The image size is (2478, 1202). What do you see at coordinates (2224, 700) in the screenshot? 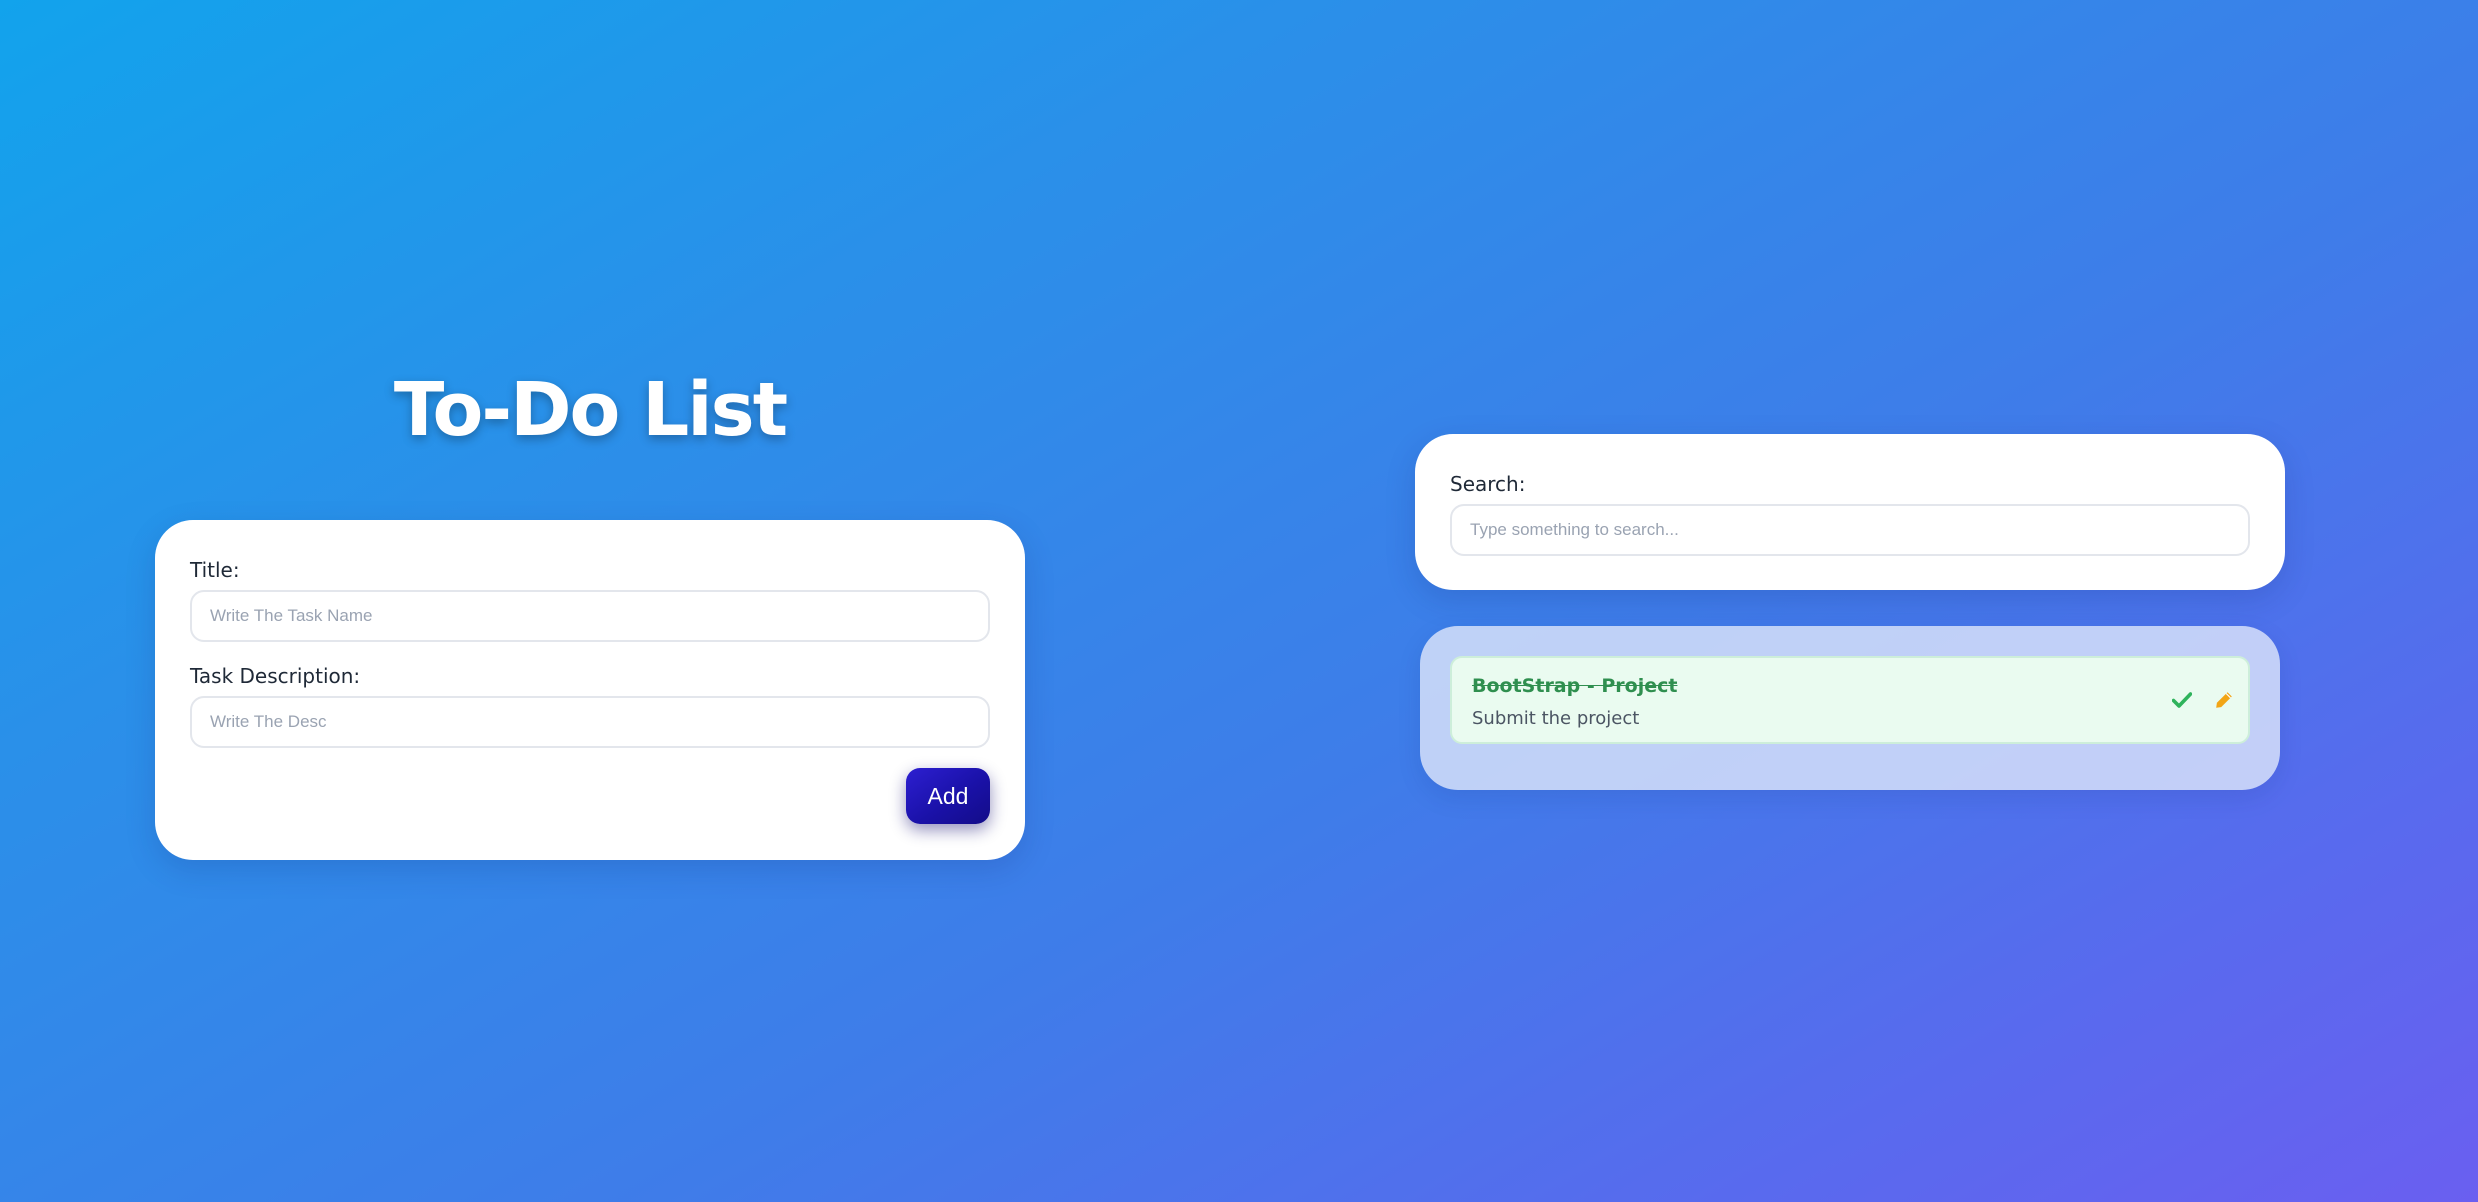
I see `pencil-icon` at bounding box center [2224, 700].